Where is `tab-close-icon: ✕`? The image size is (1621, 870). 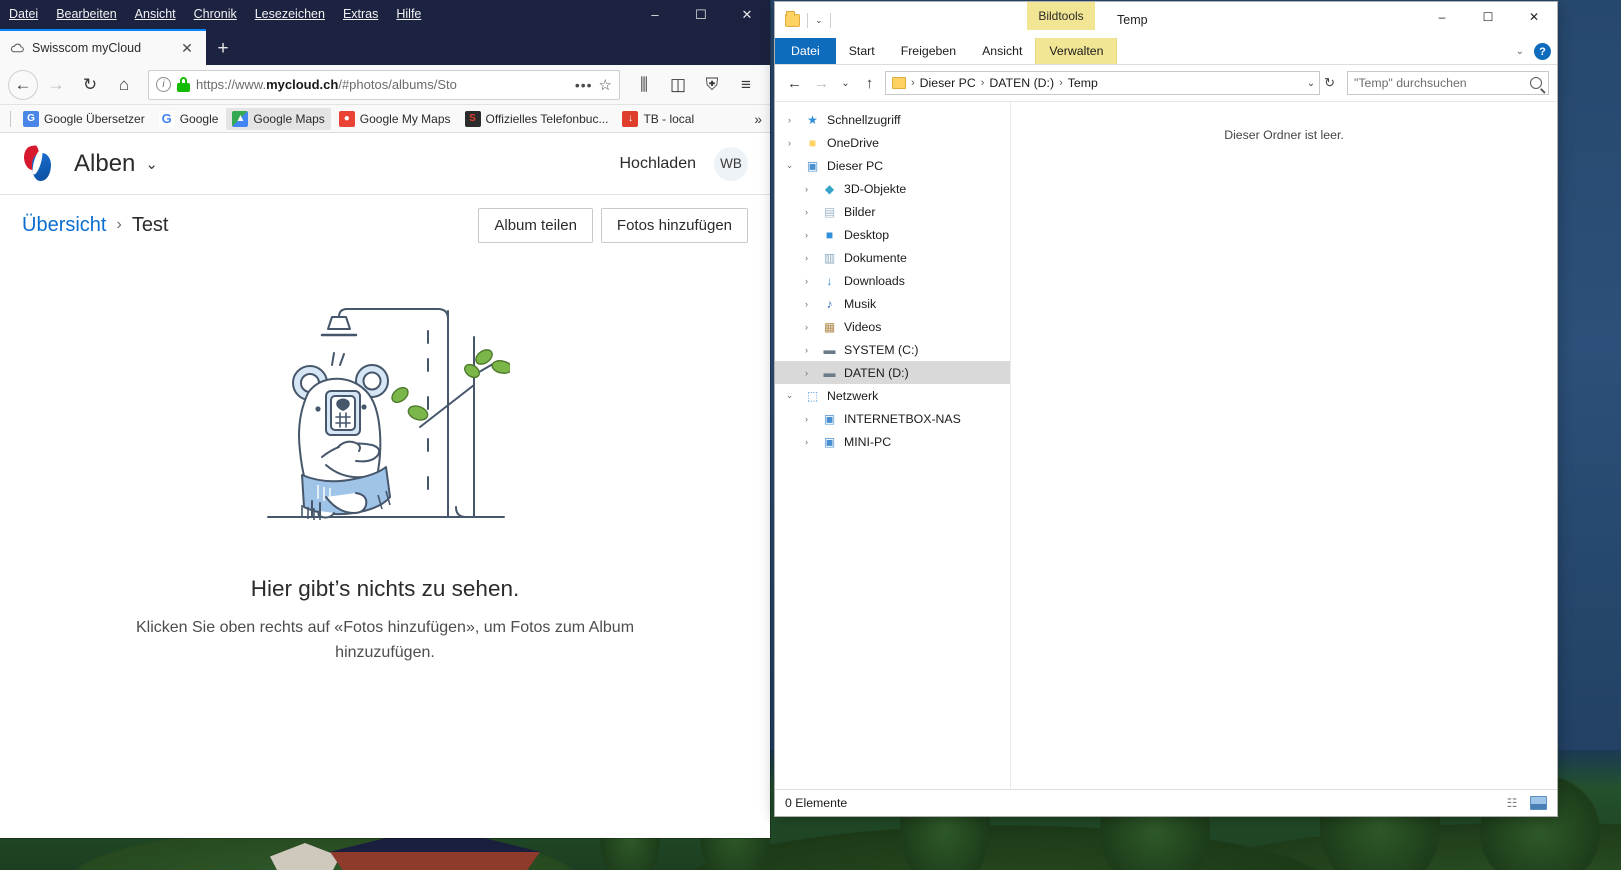
tab-close-icon: ✕ is located at coordinates (187, 48).